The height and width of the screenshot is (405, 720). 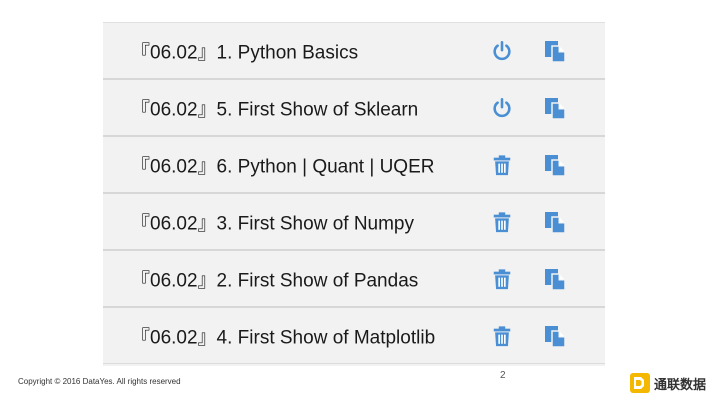 I want to click on list-item: 『06.02』1. Python Basics, so click(x=354, y=51).